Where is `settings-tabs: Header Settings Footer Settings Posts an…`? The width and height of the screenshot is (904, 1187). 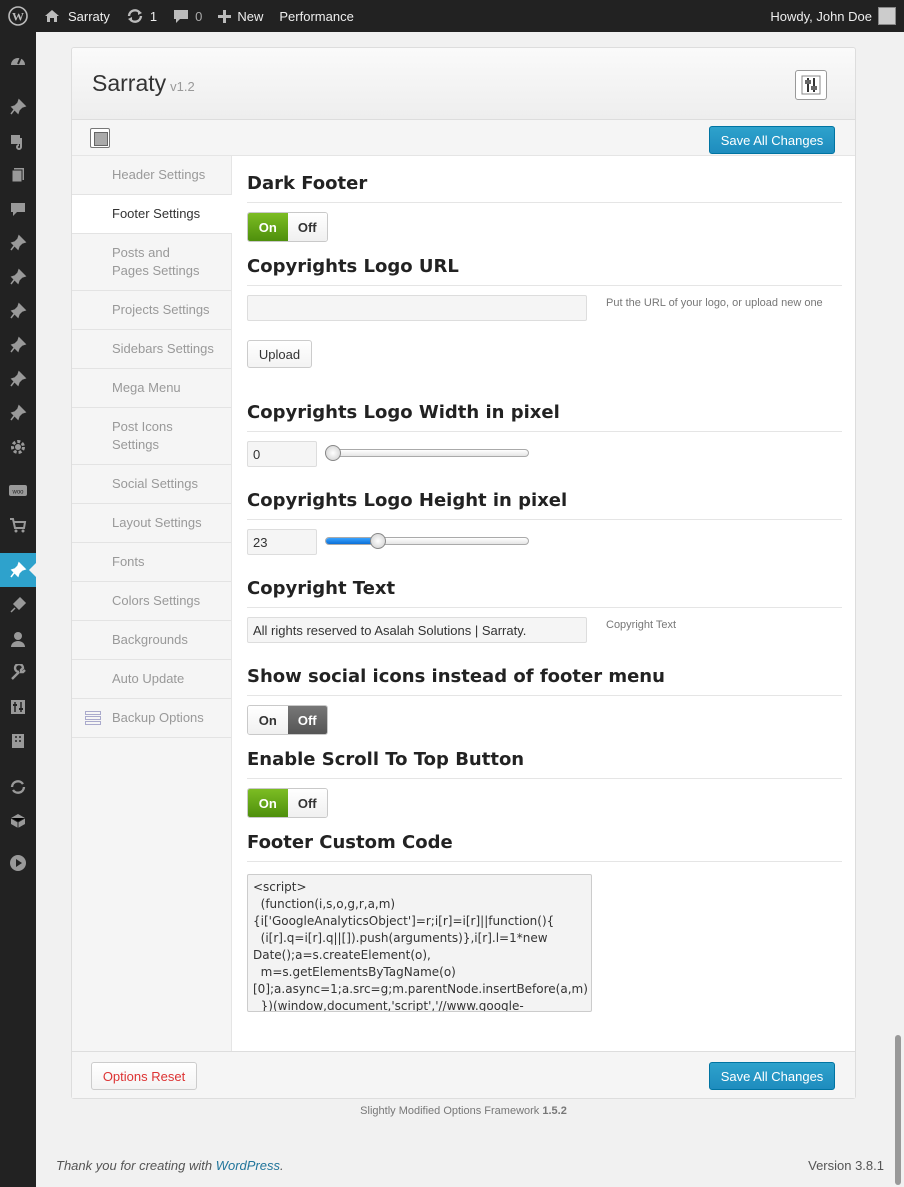 settings-tabs: Header Settings Footer Settings Posts an… is located at coordinates (152, 604).